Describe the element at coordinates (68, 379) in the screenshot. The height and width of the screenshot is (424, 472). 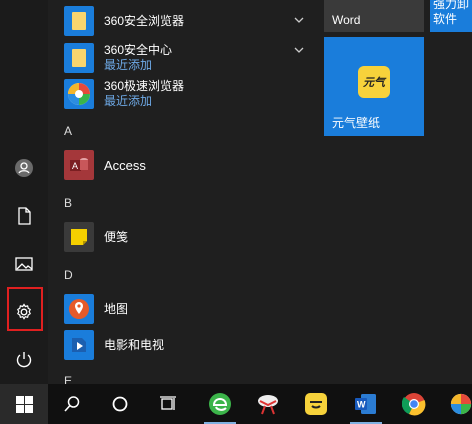
I see `section-letter-e: E` at that location.